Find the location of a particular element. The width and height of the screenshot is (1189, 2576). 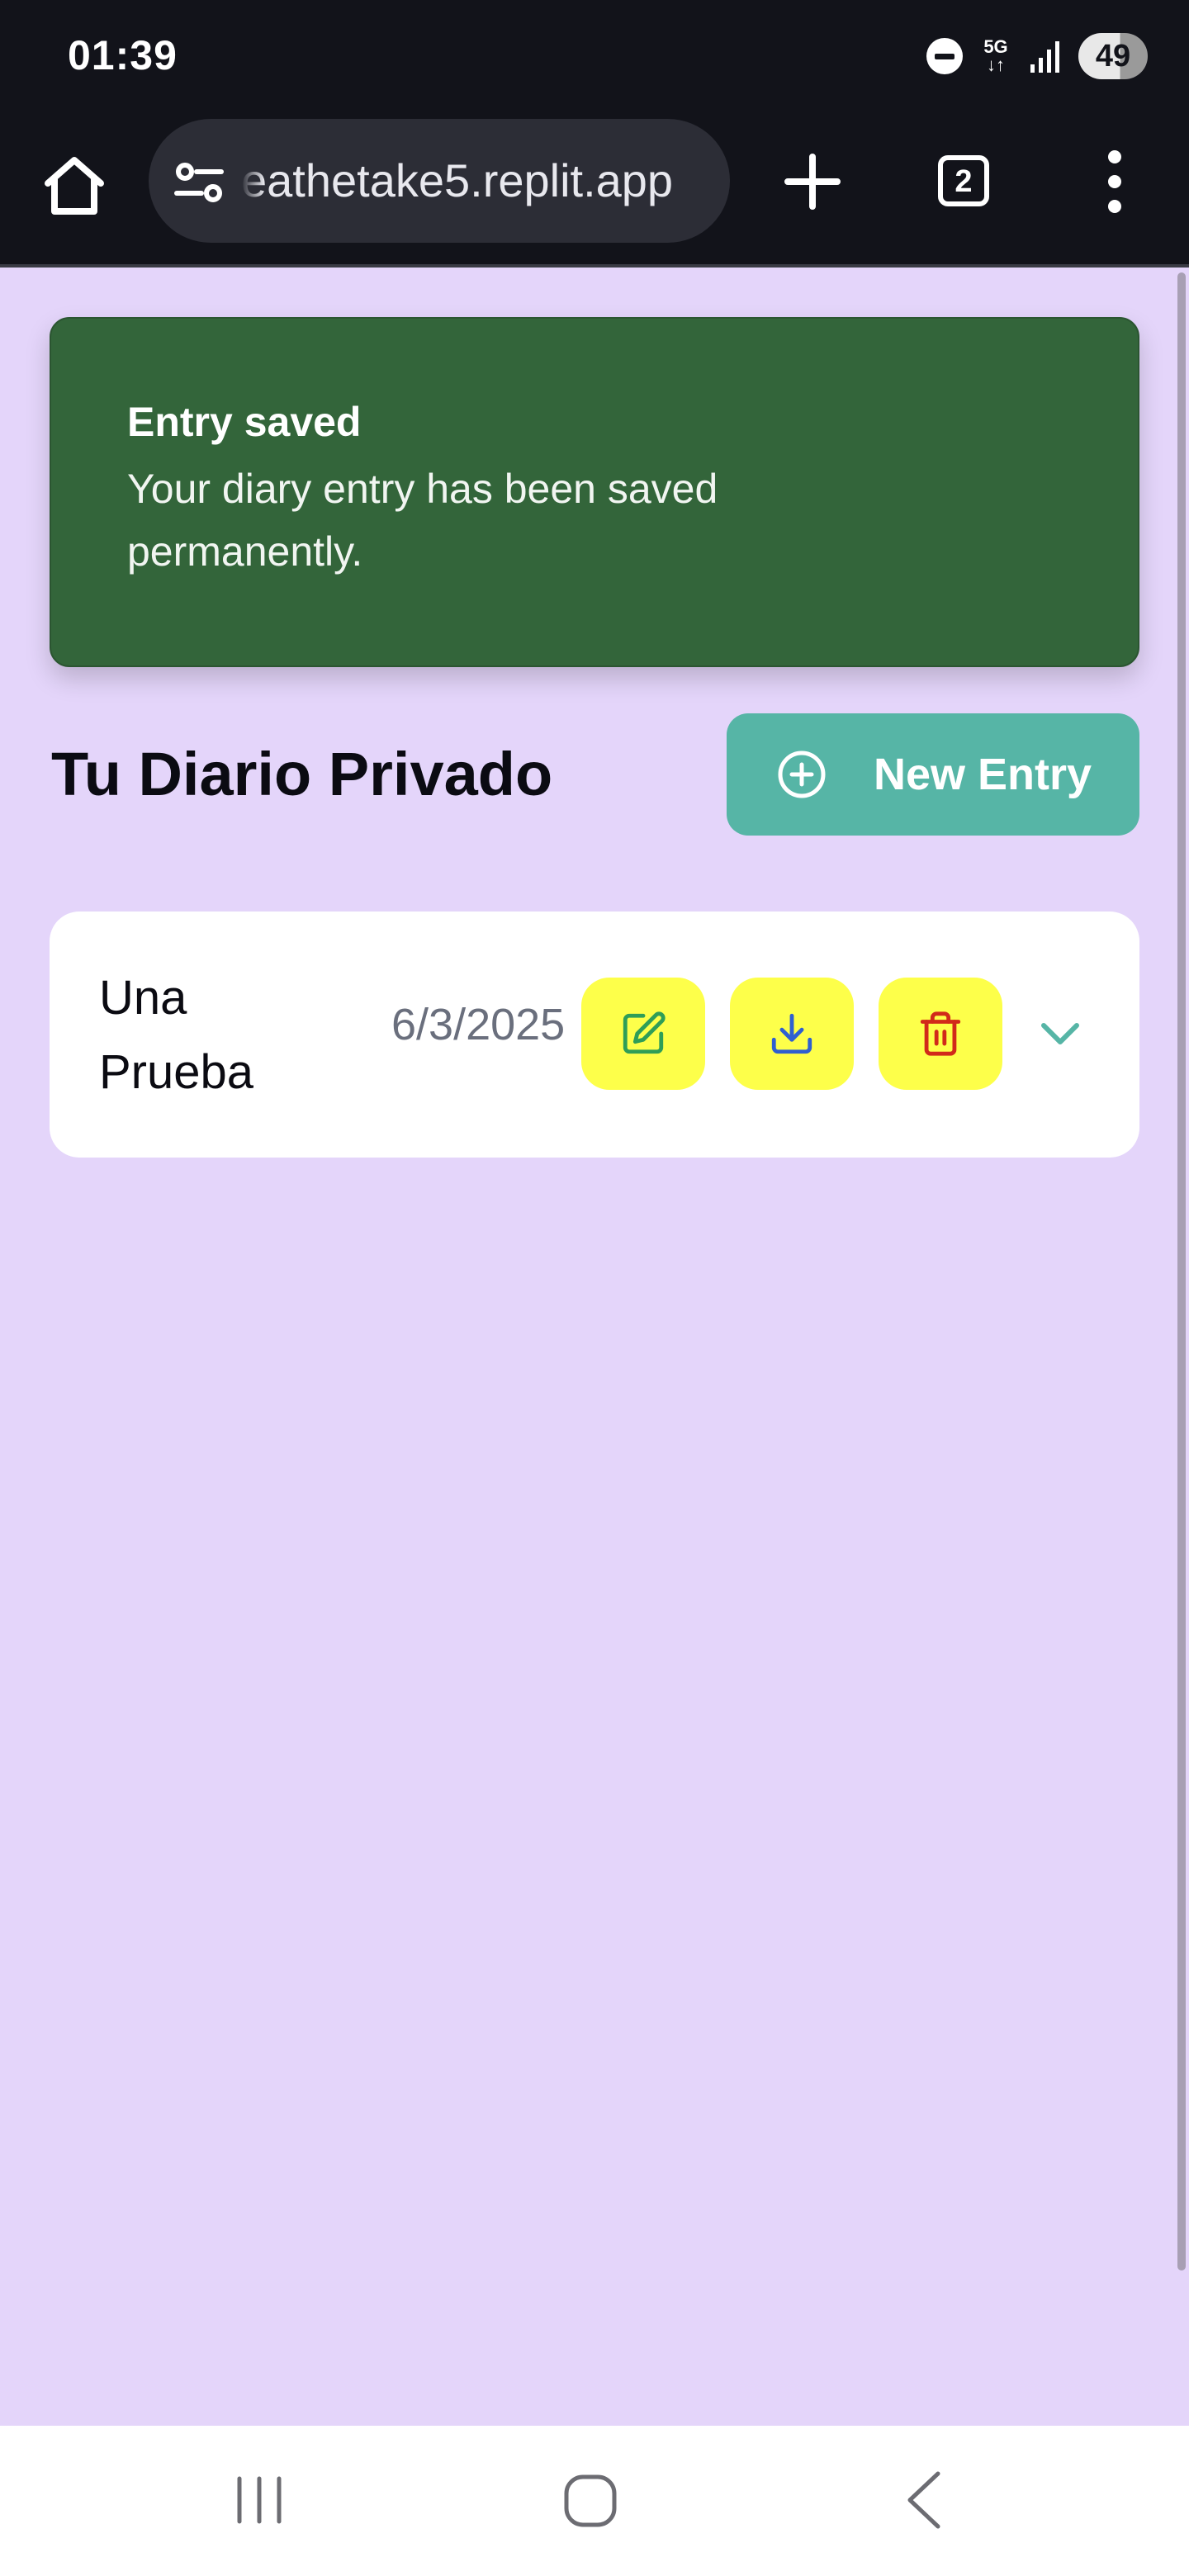

plus-icon is located at coordinates (812, 181).